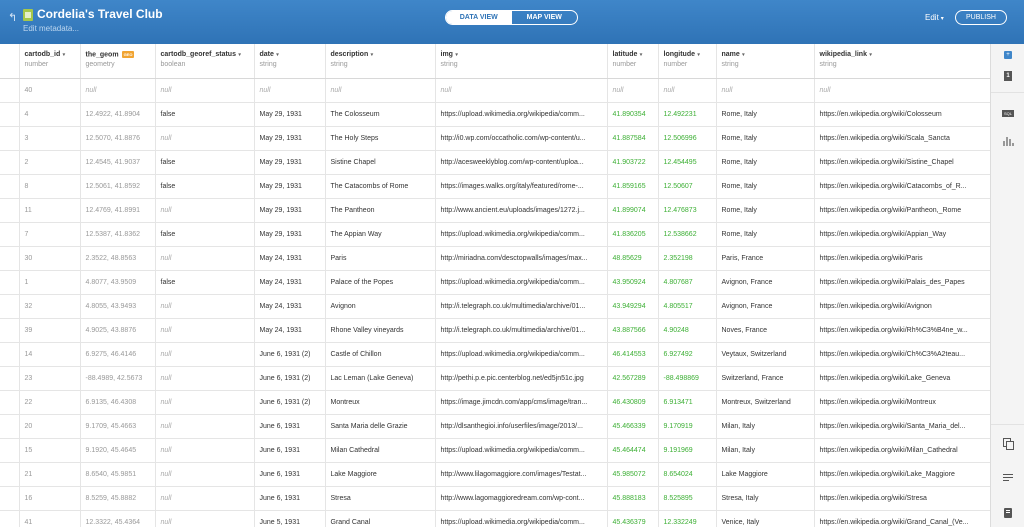 This screenshot has height=527, width=1024. What do you see at coordinates (765, 258) in the screenshot?
I see `table-cell: Paris, France` at bounding box center [765, 258].